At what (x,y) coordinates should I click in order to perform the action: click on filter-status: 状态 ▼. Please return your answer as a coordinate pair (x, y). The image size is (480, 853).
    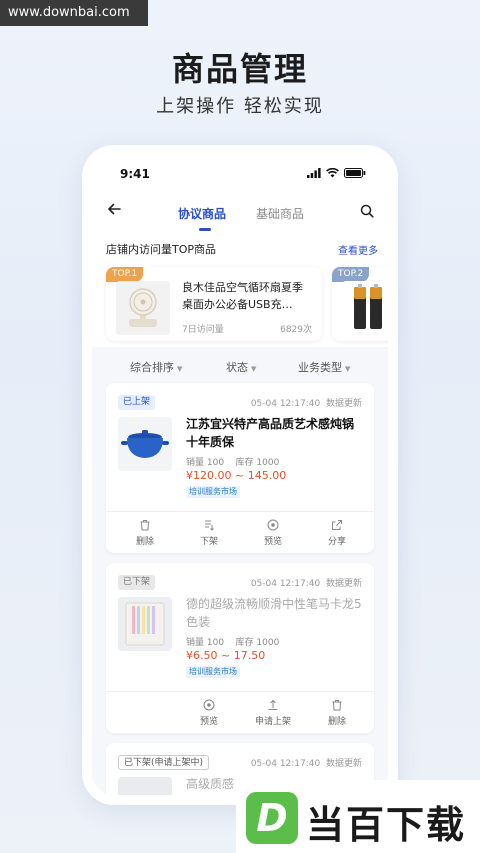
    Looking at the image, I should click on (241, 367).